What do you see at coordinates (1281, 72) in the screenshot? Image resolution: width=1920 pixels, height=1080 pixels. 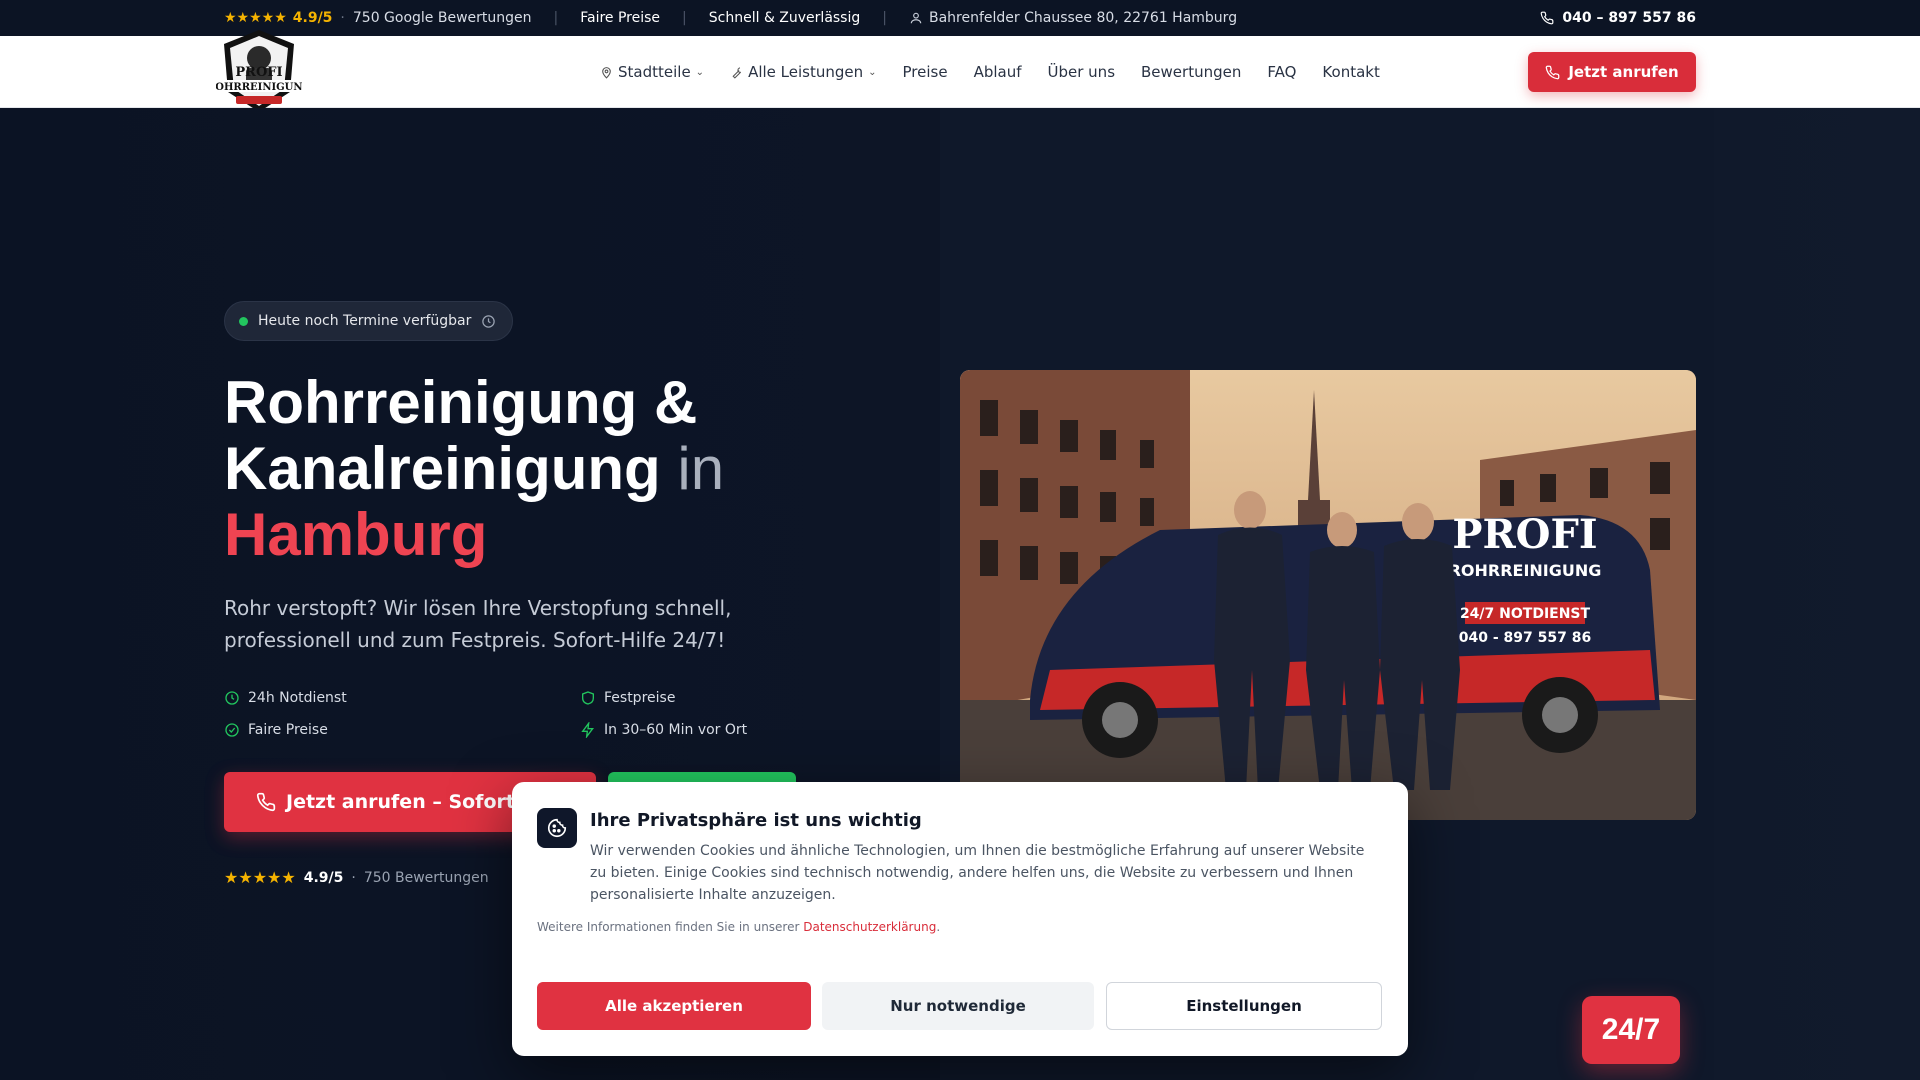 I see `nav-item-faq: FAQ` at bounding box center [1281, 72].